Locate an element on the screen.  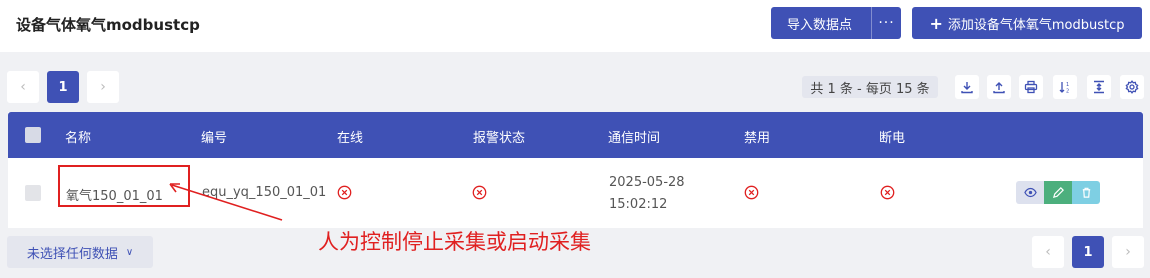
pagination-bottom-page-1: 1 is located at coordinates (1088, 252).